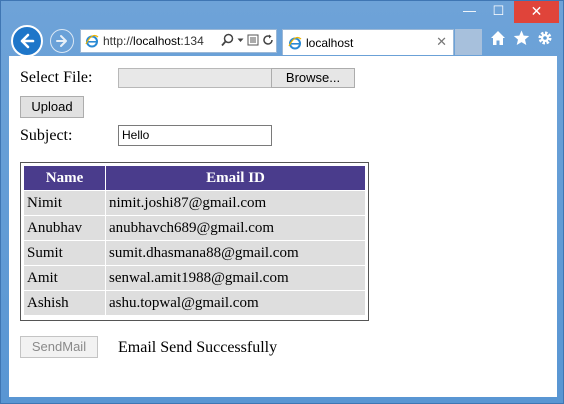 This screenshot has height=404, width=564. What do you see at coordinates (235, 203) in the screenshot?
I see `cell-email: nimit.joshi87@gmail.com` at bounding box center [235, 203].